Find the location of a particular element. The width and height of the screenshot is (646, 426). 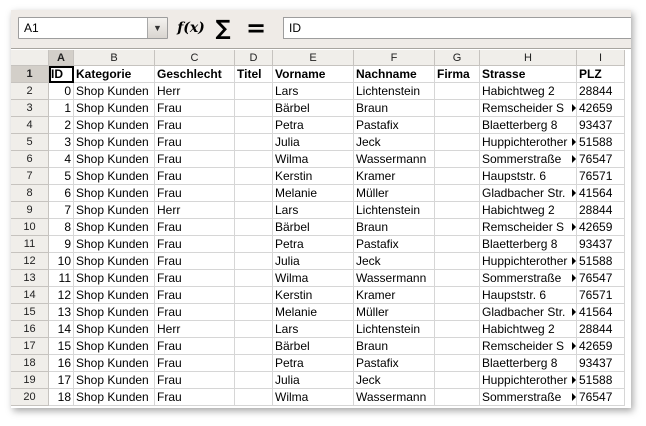

name-box: A1 ▼ is located at coordinates (93, 28).